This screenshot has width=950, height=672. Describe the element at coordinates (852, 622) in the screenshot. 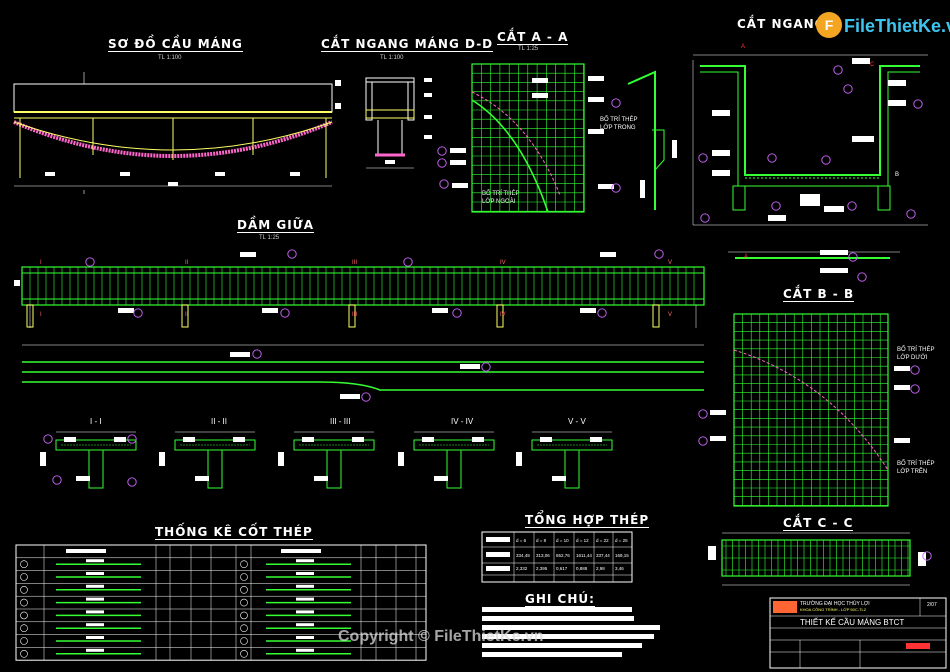

I see `tb-drawing-title: THIẾT KẾ CẦU MÁNG BTCT` at that location.